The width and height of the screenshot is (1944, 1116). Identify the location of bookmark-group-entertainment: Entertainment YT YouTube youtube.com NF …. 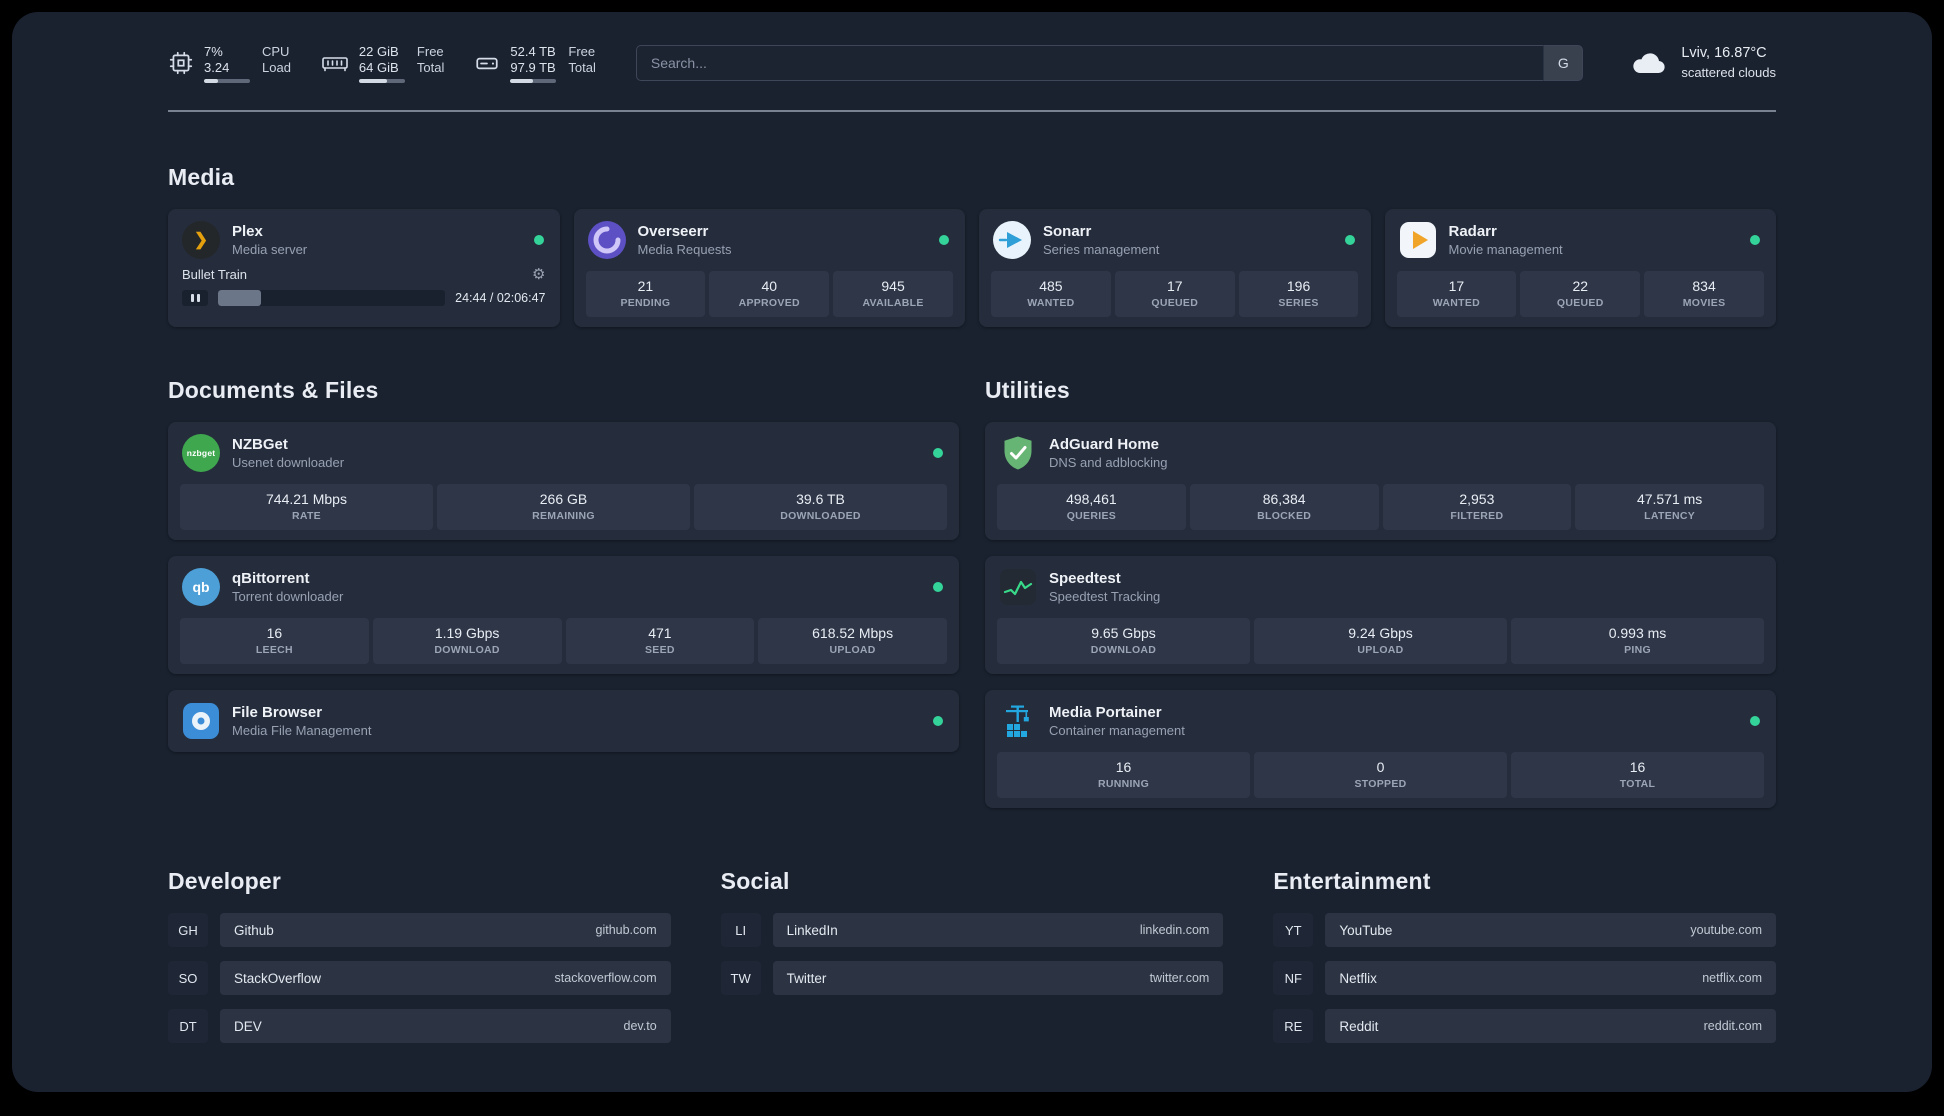
(1524, 935).